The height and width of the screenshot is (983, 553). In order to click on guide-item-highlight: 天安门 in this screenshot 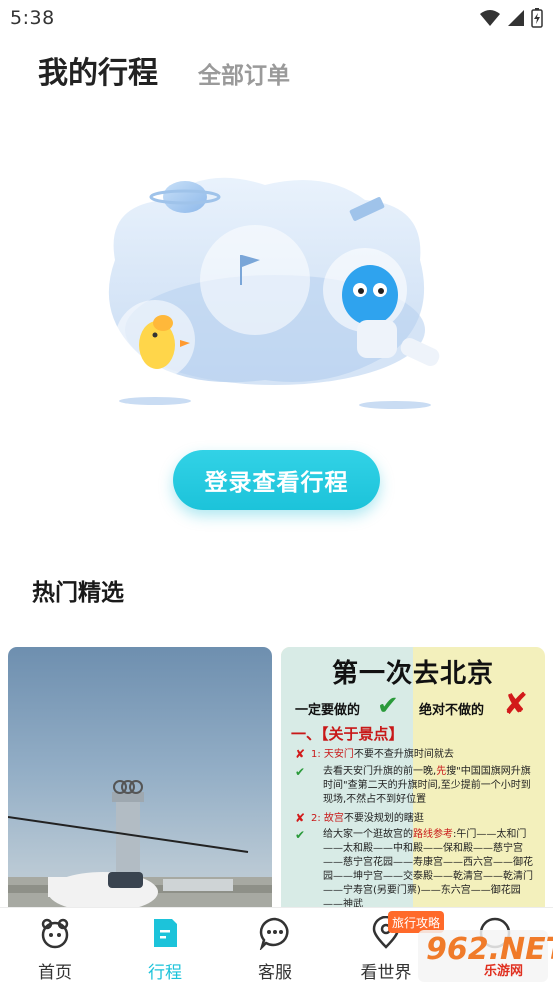, I will do `click(338, 754)`.